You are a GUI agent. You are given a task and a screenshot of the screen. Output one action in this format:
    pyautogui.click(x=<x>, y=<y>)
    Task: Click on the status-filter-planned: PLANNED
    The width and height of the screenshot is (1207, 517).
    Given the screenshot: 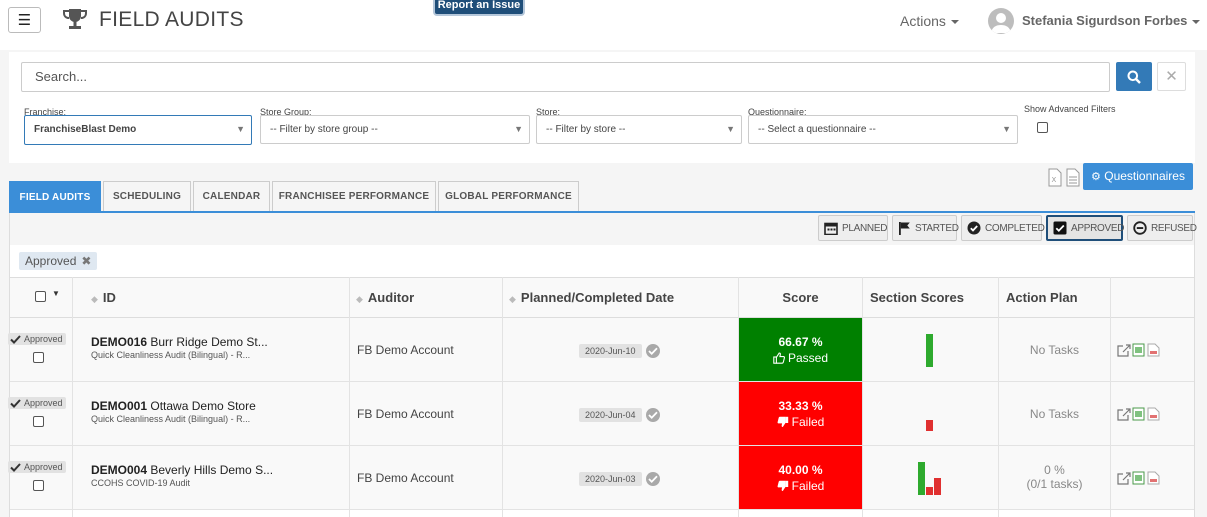 What is the action you would take?
    pyautogui.click(x=853, y=228)
    